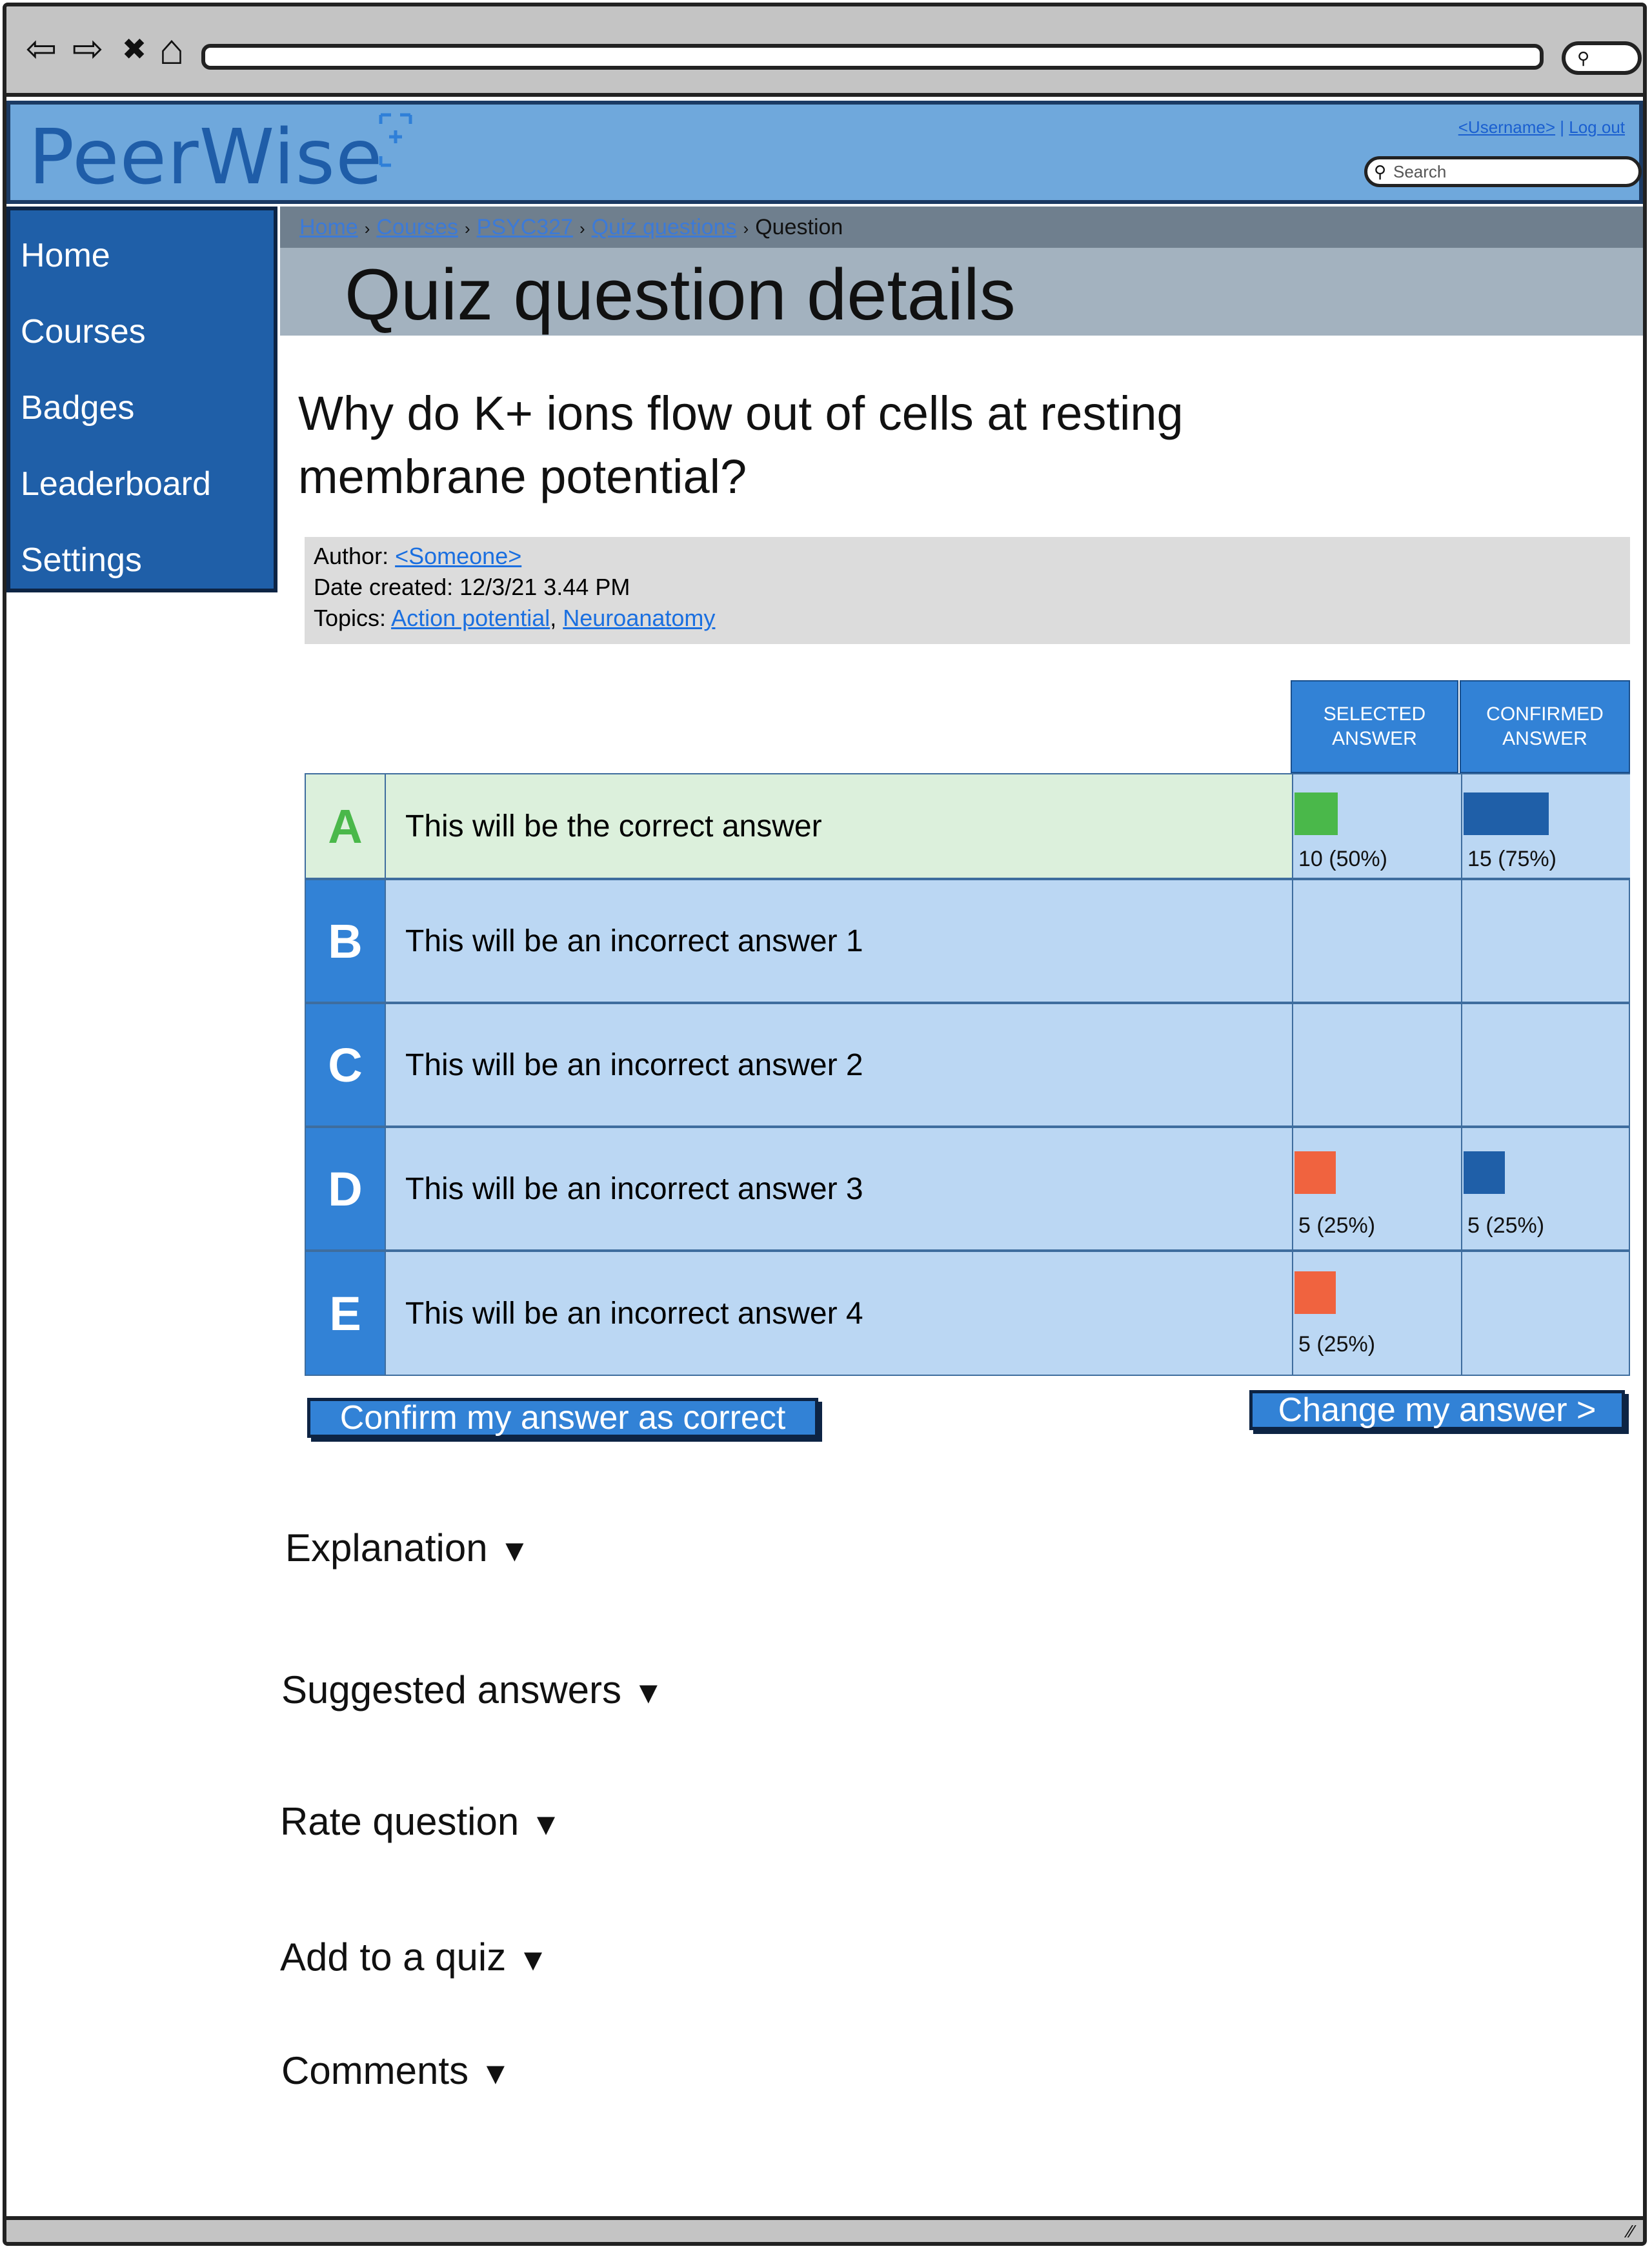 This screenshot has width=1652, height=2251. Describe the element at coordinates (142, 490) in the screenshot. I see `sidebar-item-leaderboard: Leaderboard` at that location.